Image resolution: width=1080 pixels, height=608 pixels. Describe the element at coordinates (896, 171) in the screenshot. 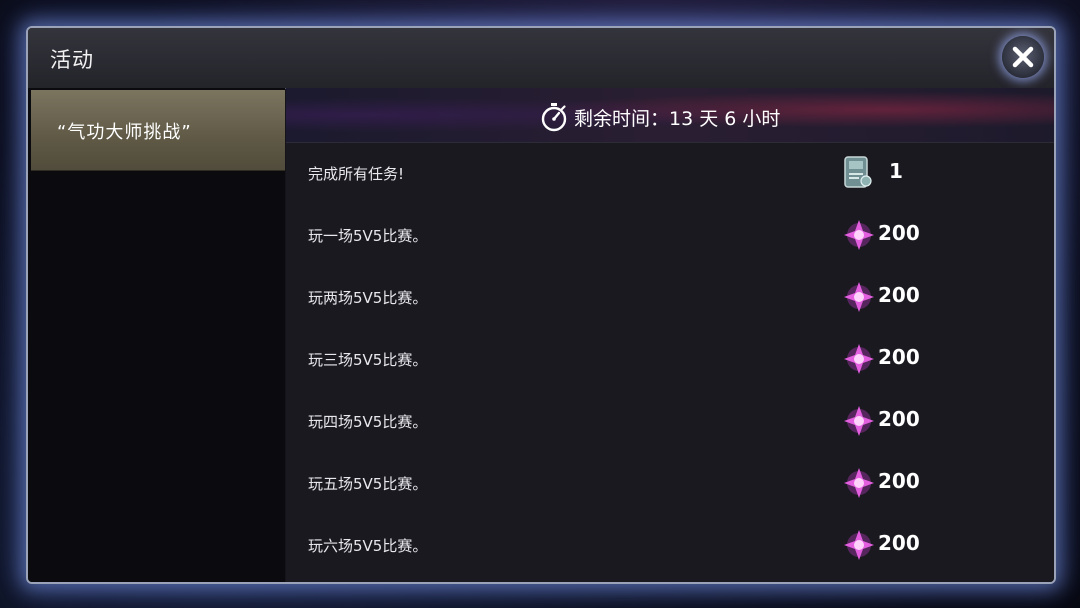

I see `reward-amount: 1` at that location.